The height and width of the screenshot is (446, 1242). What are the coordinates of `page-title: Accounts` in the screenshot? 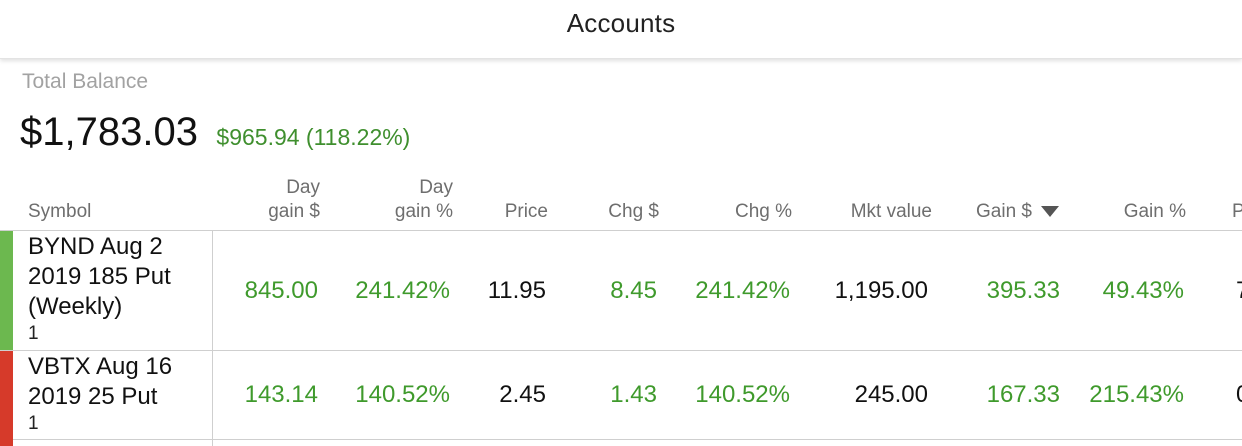 It's located at (621, 23).